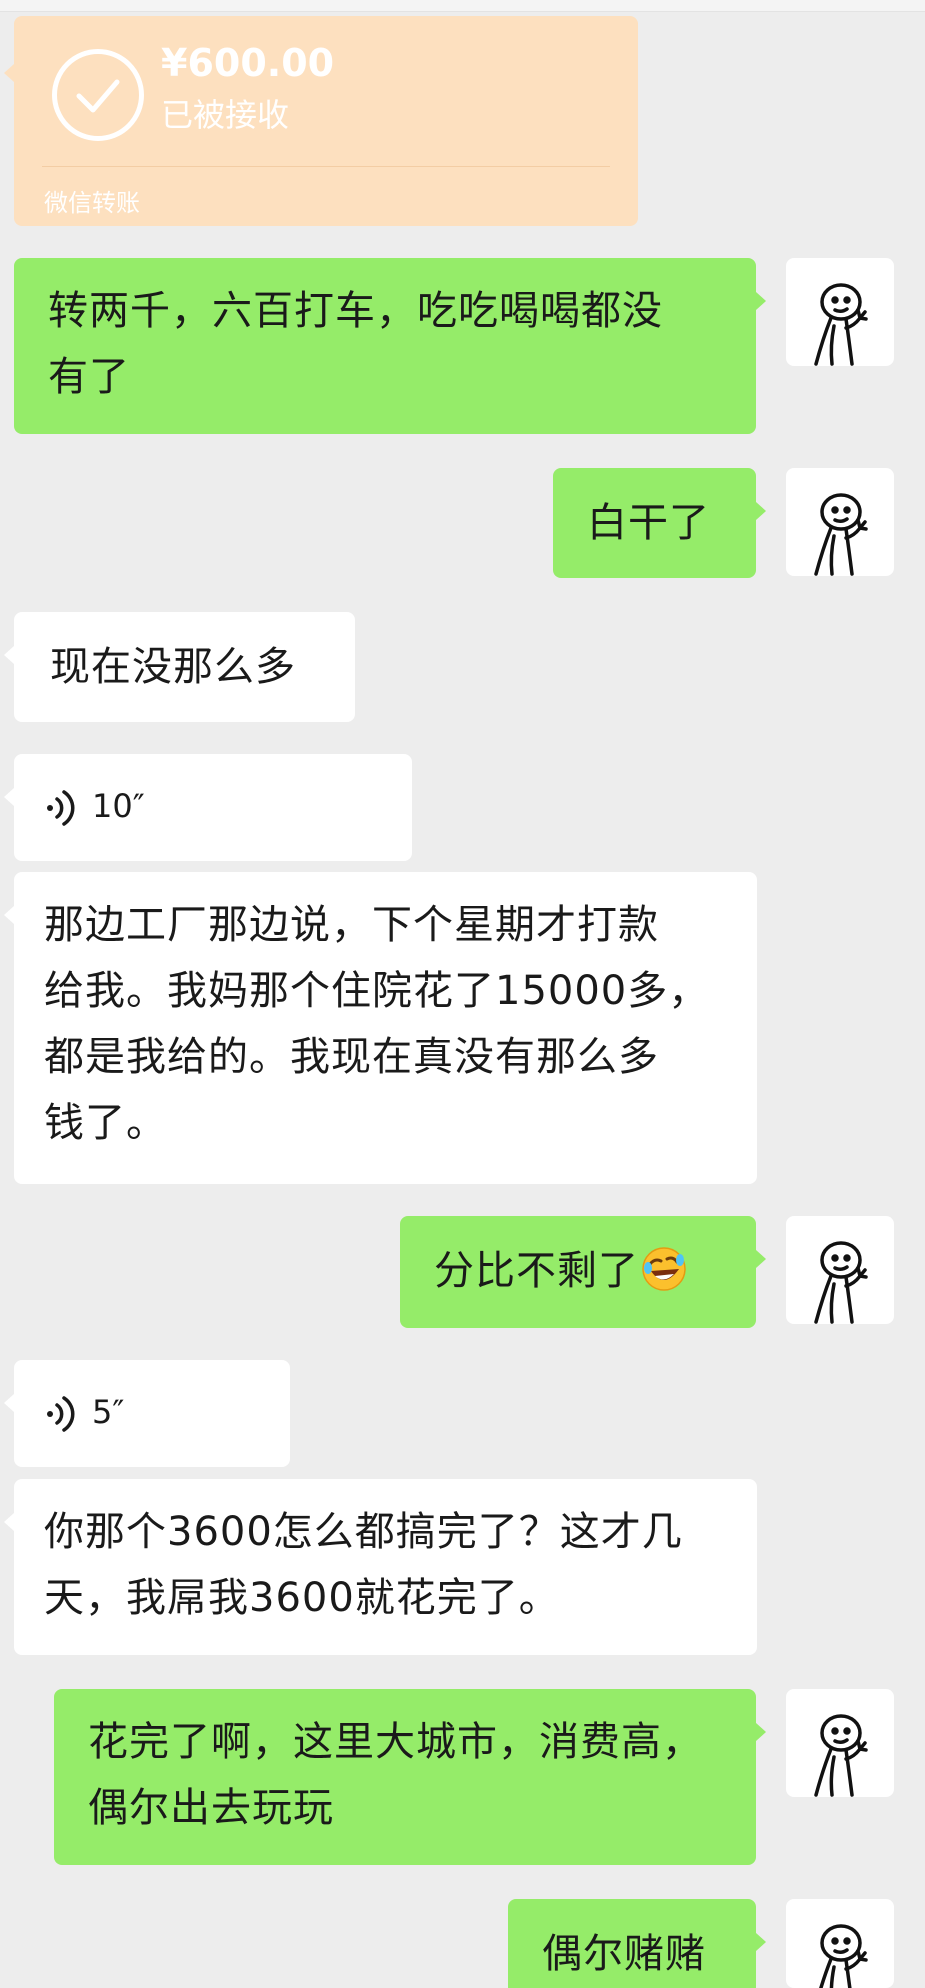 This screenshot has width=925, height=1988. I want to click on check-circle-icon, so click(98, 95).